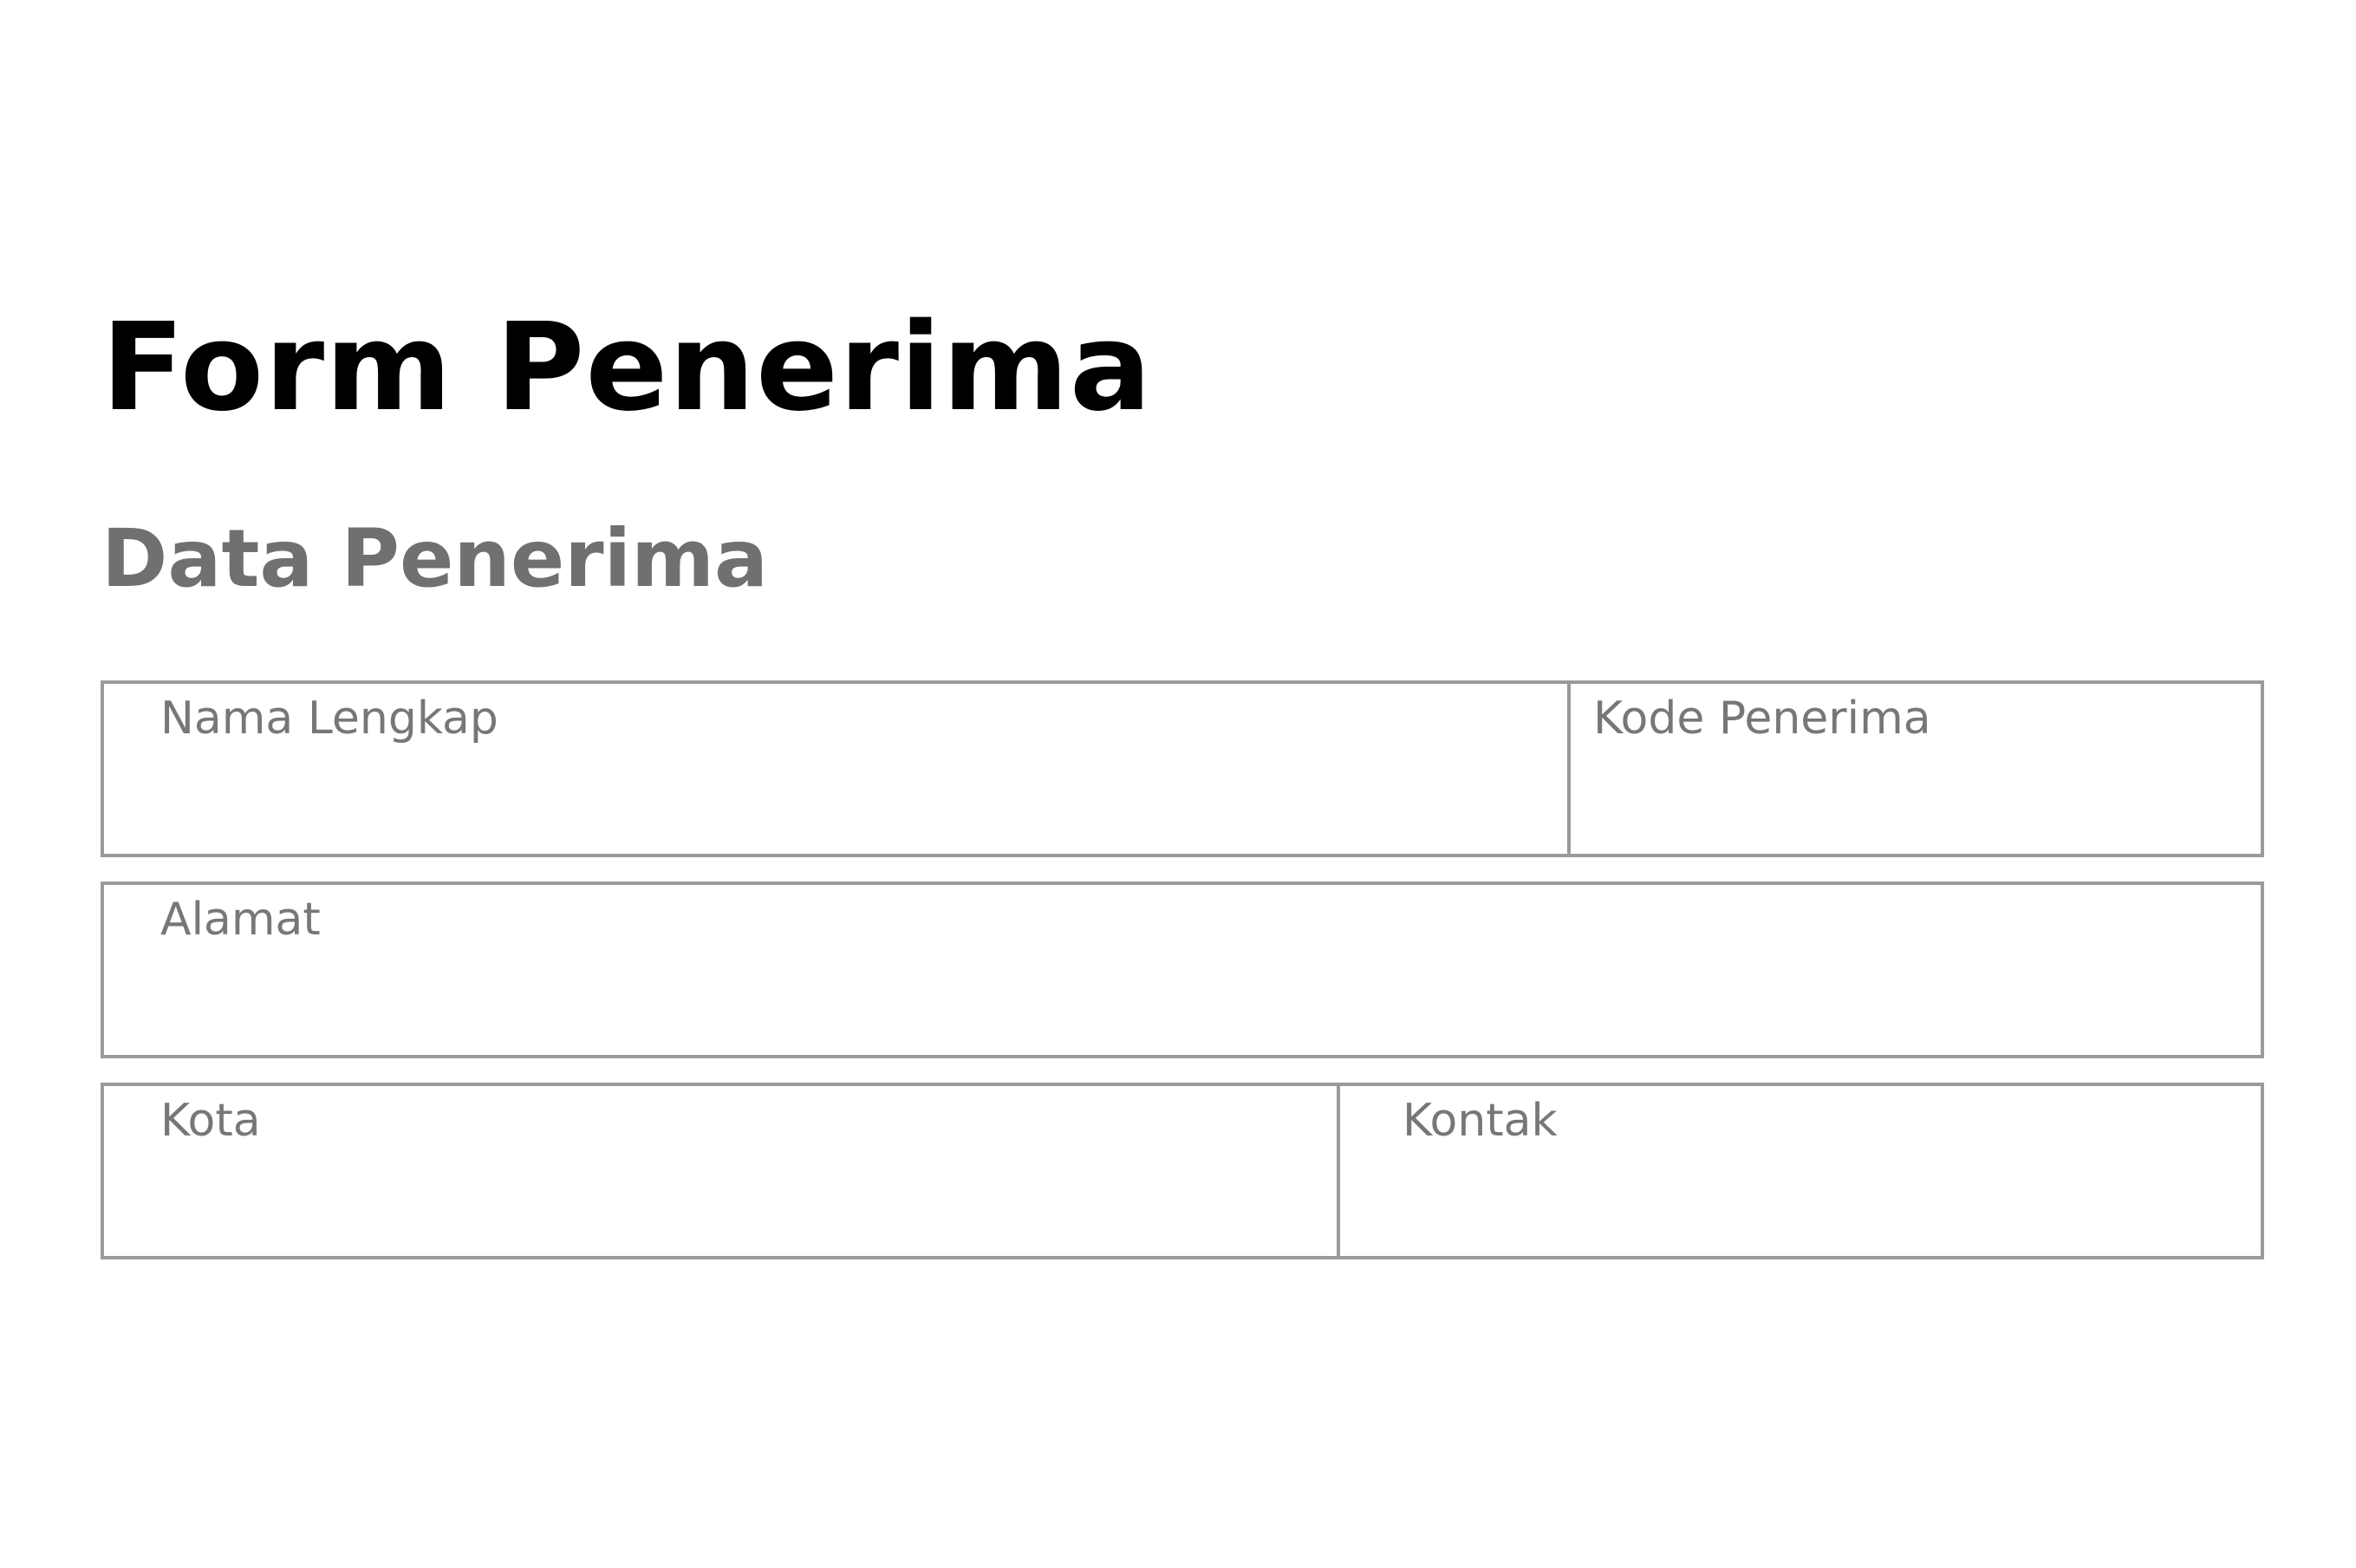 This screenshot has height=1568, width=2356. What do you see at coordinates (835, 803) in the screenshot?
I see `nama-lengkap-input` at bounding box center [835, 803].